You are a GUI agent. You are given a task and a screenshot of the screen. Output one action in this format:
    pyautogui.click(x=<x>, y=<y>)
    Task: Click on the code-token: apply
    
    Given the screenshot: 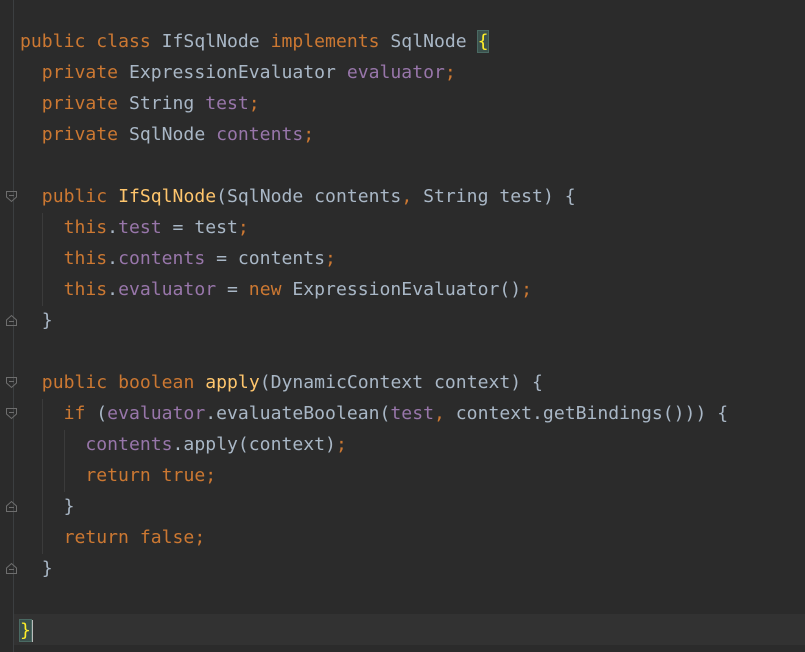 What is the action you would take?
    pyautogui.click(x=232, y=382)
    